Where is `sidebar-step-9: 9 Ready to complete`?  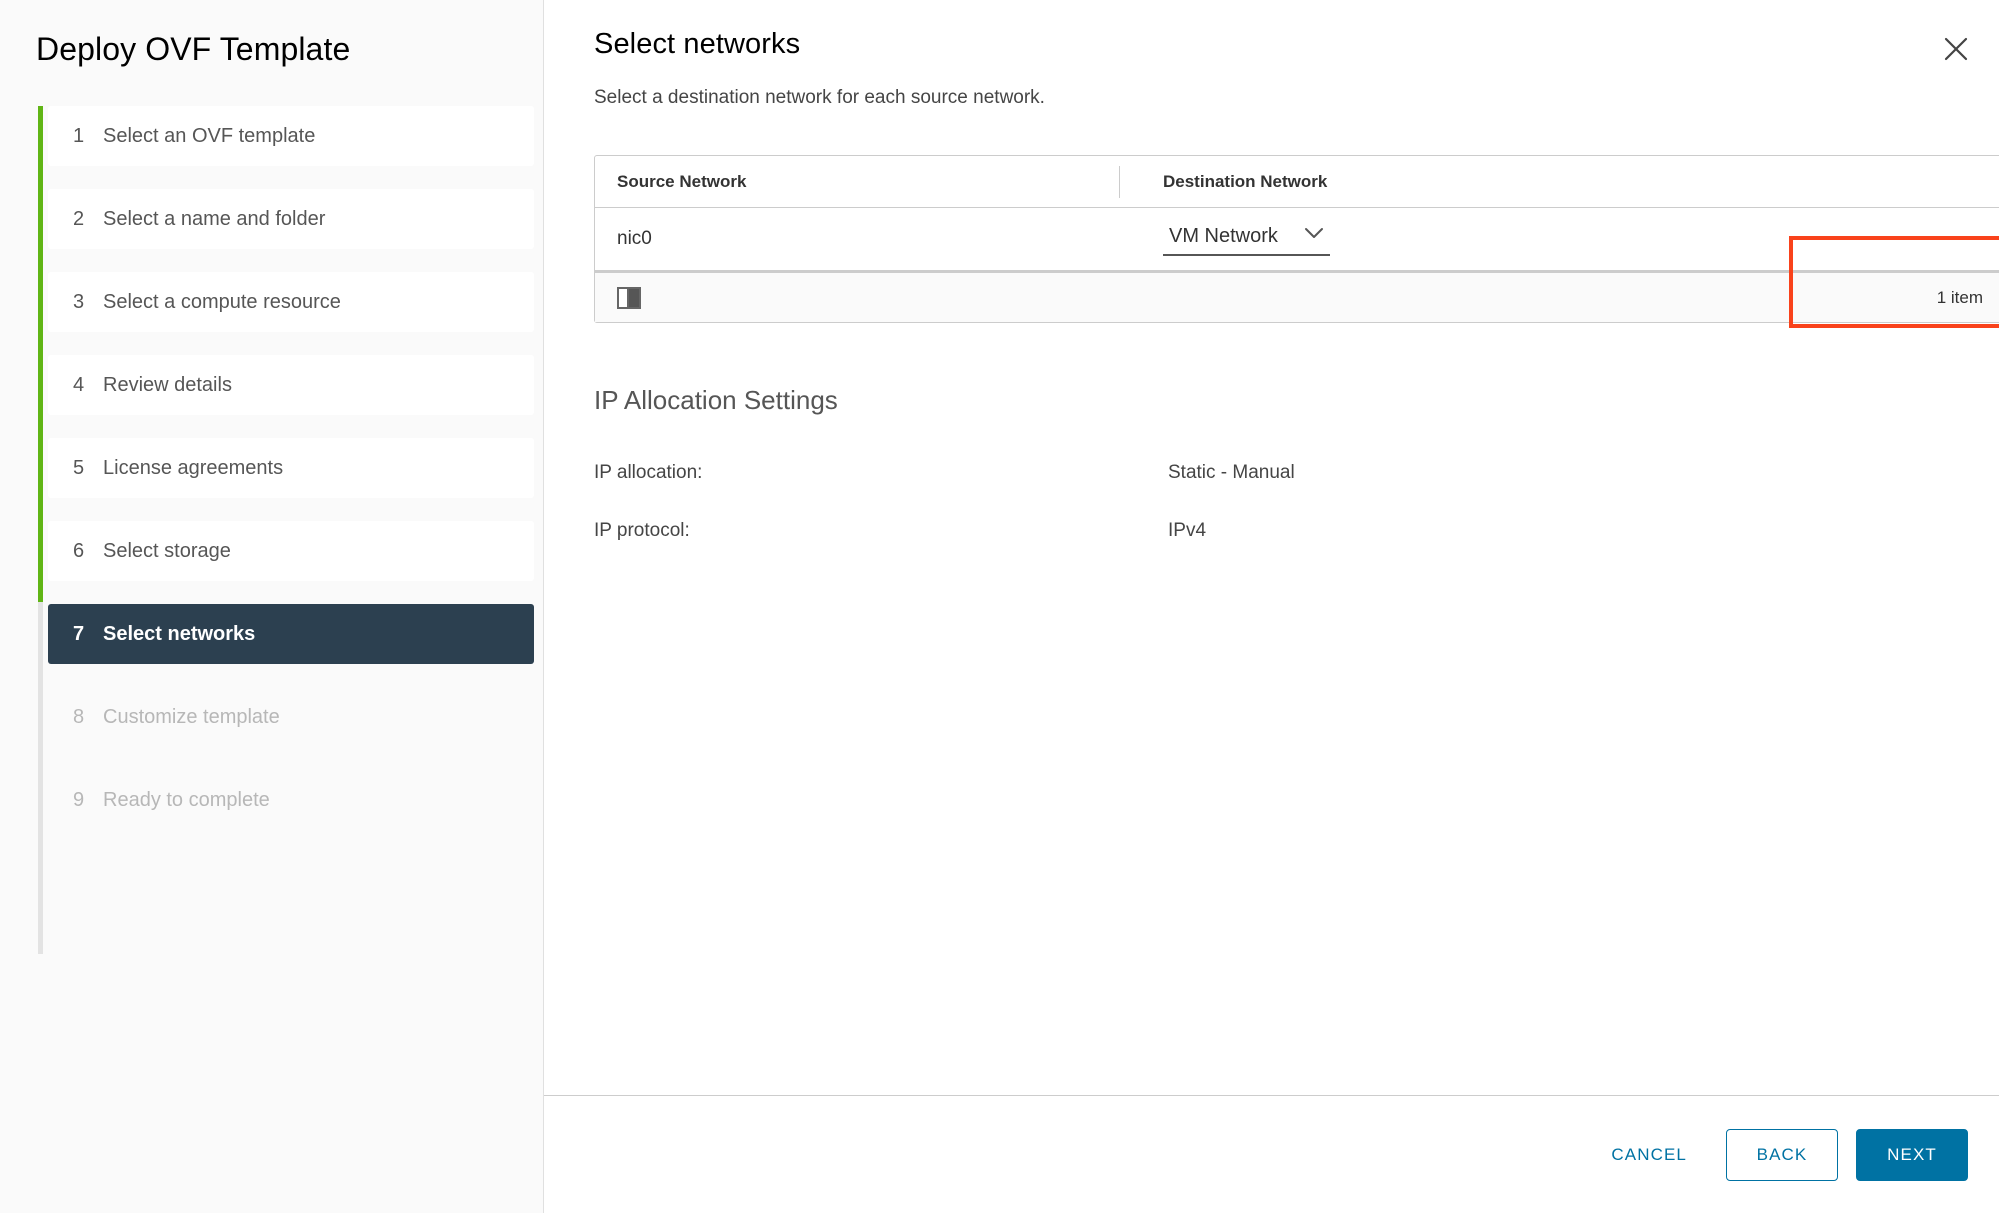 sidebar-step-9: 9 Ready to complete is located at coordinates (291, 800).